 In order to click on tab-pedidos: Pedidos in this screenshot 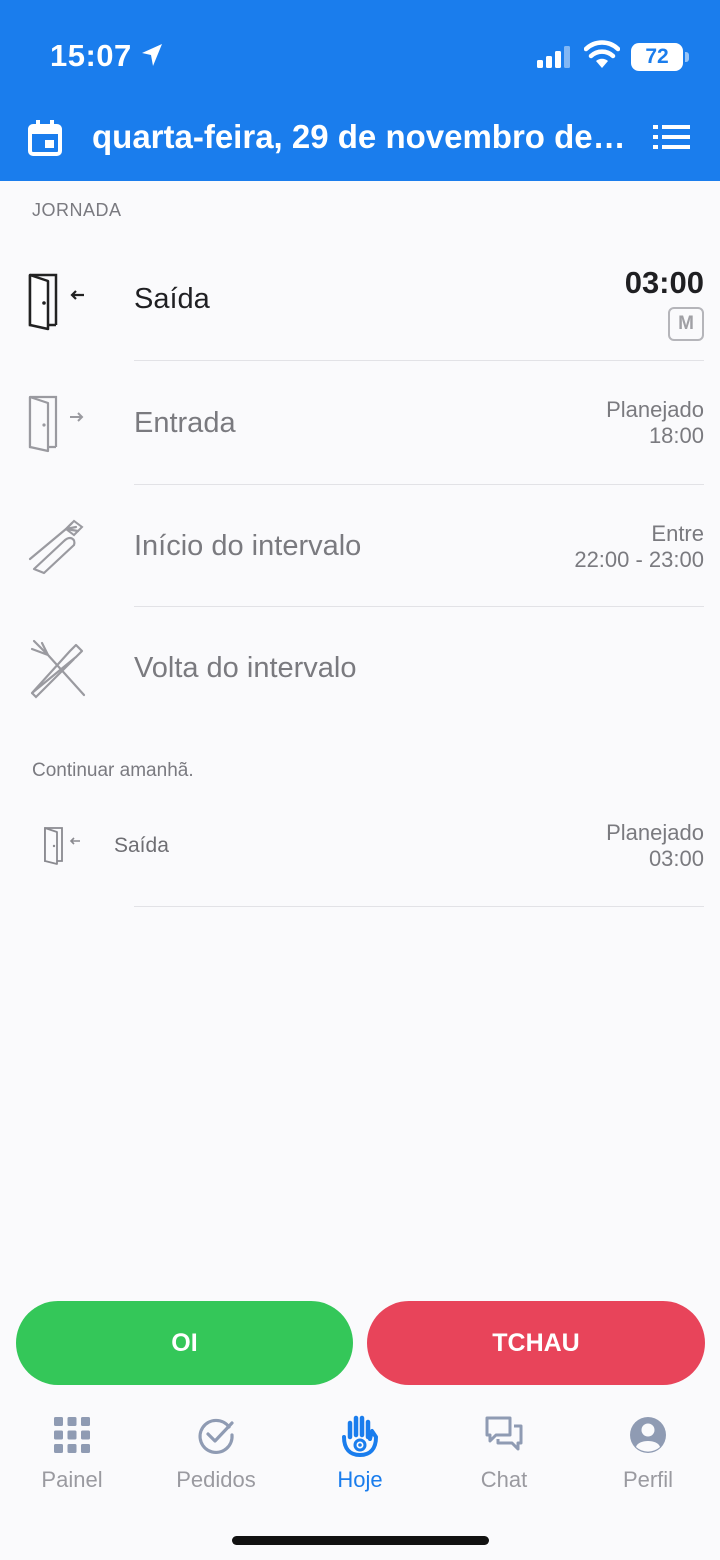, I will do `click(216, 1455)`.